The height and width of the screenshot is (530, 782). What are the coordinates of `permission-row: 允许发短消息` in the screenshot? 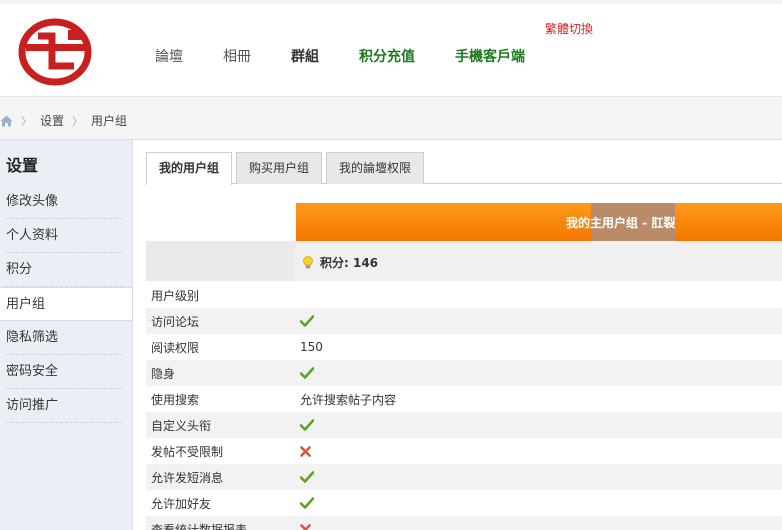 It's located at (464, 477).